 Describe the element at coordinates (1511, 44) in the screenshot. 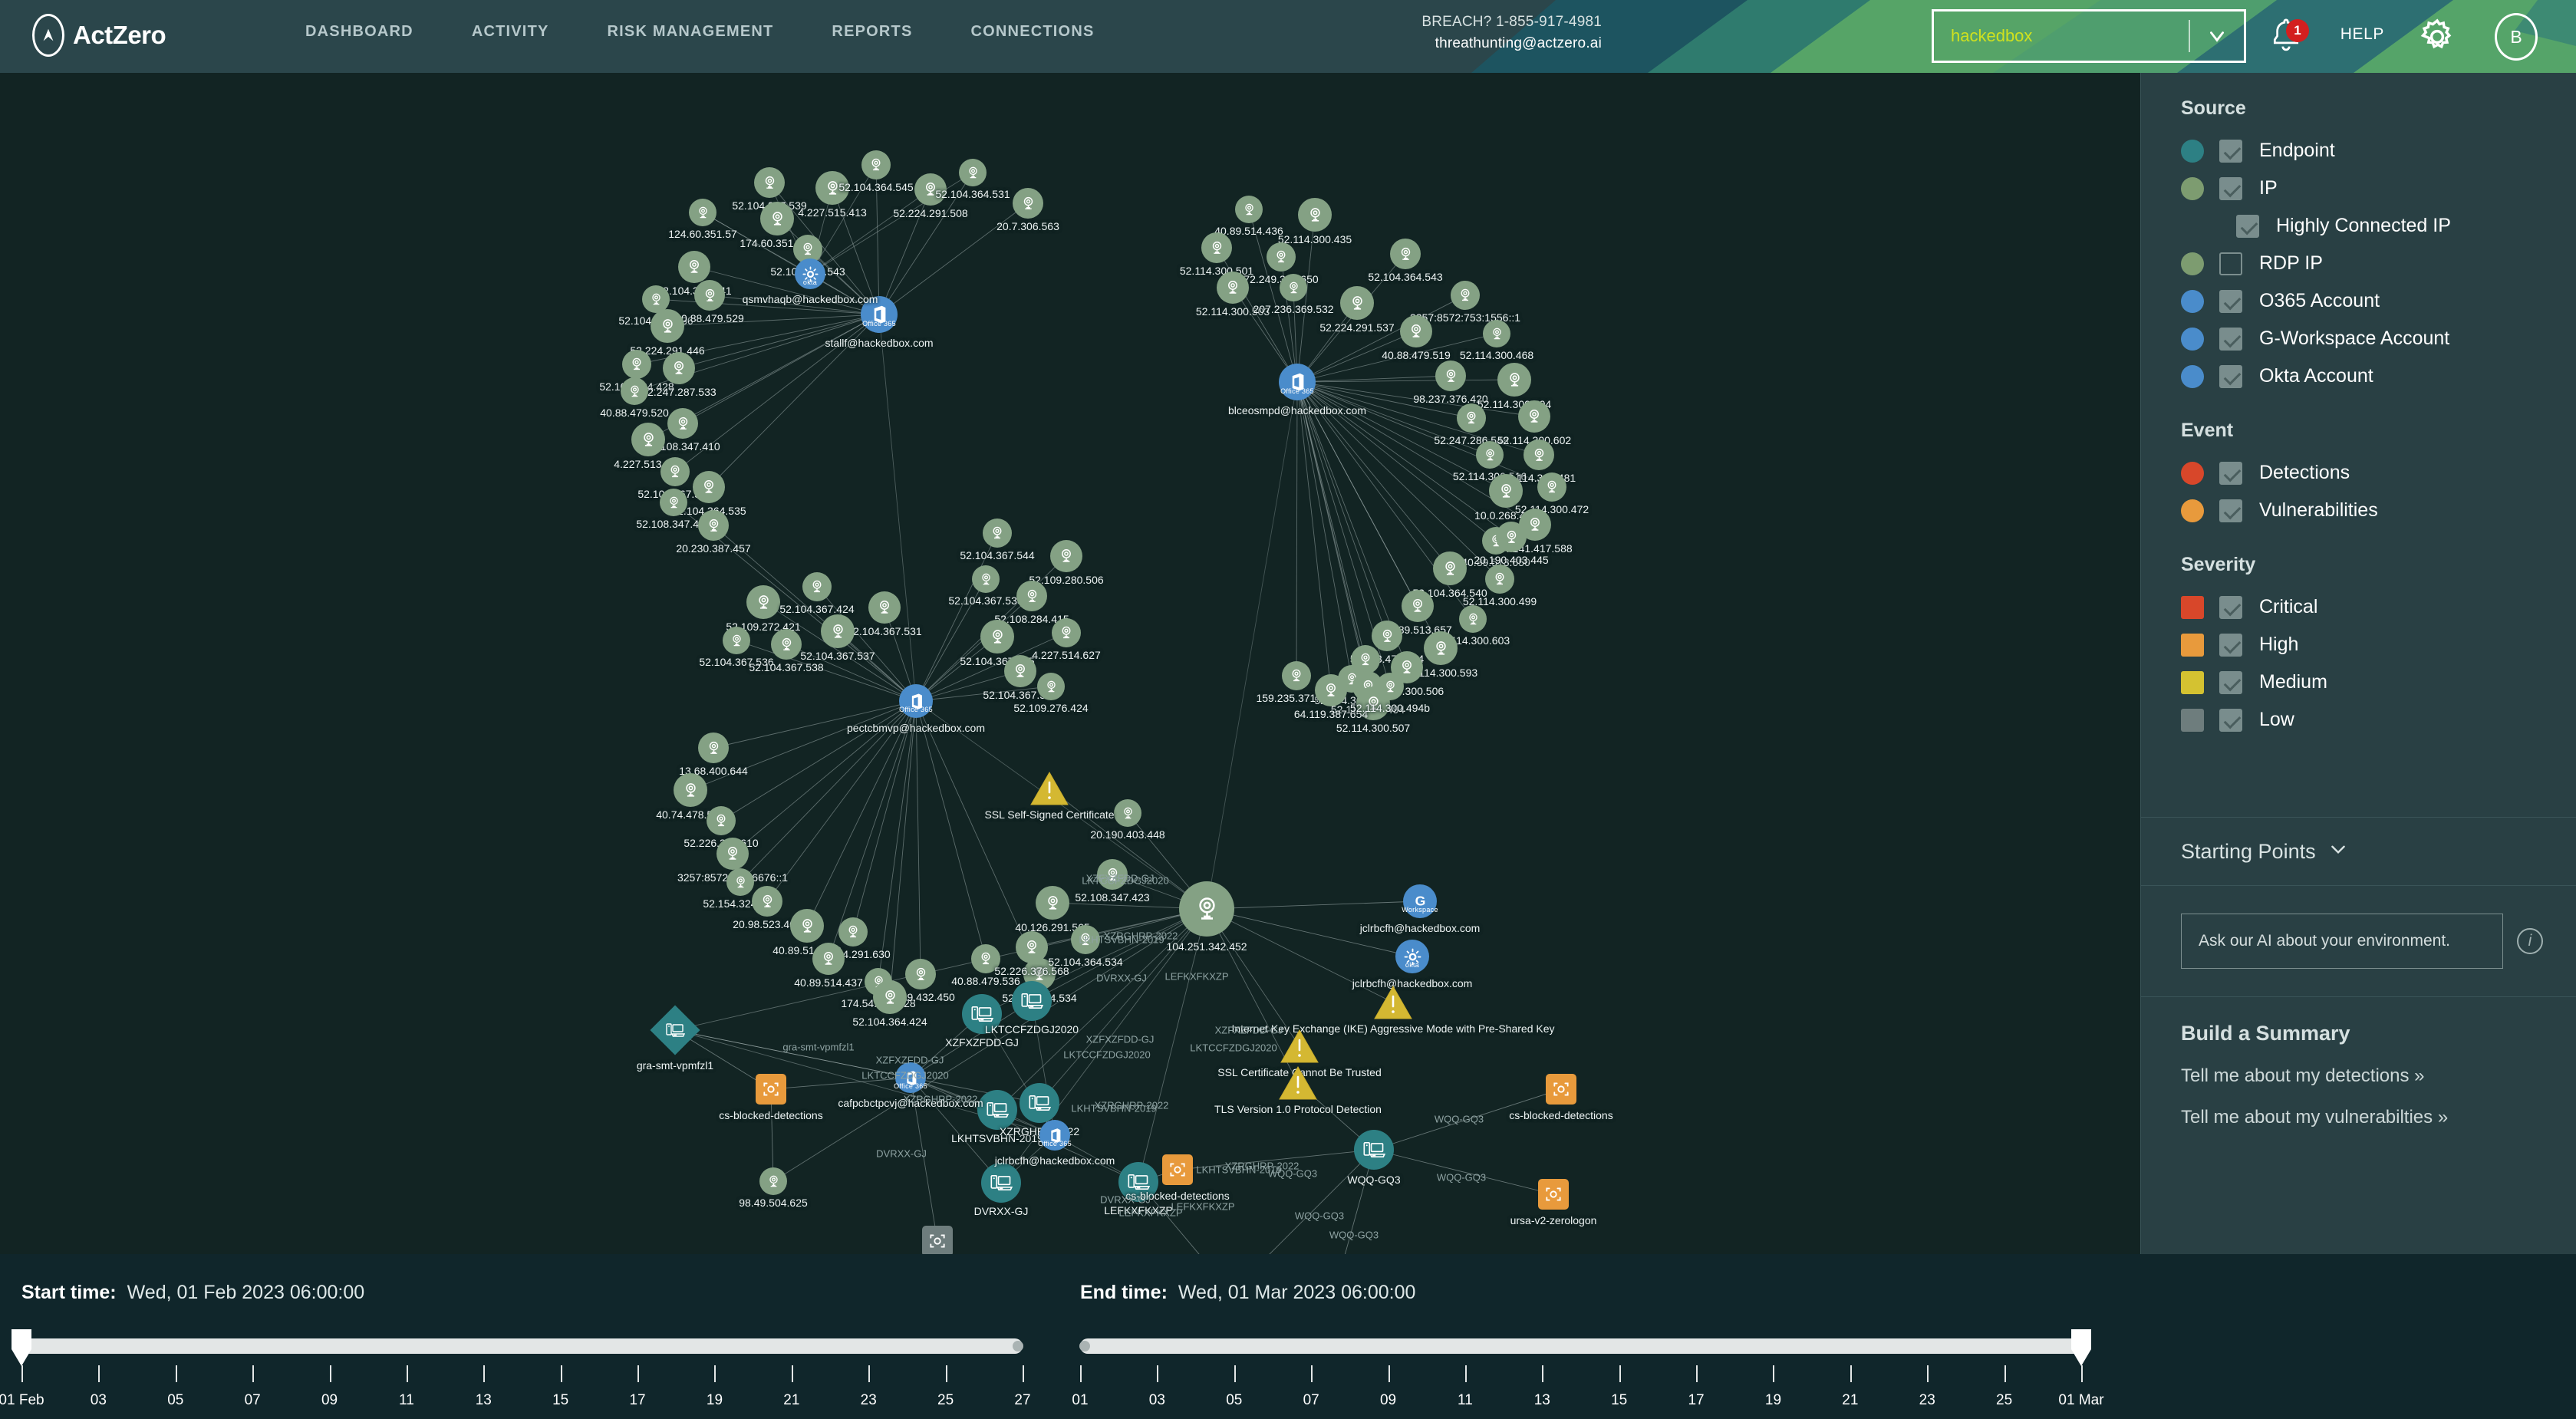

I see `breach-email: threathunting@actzero.ai` at that location.